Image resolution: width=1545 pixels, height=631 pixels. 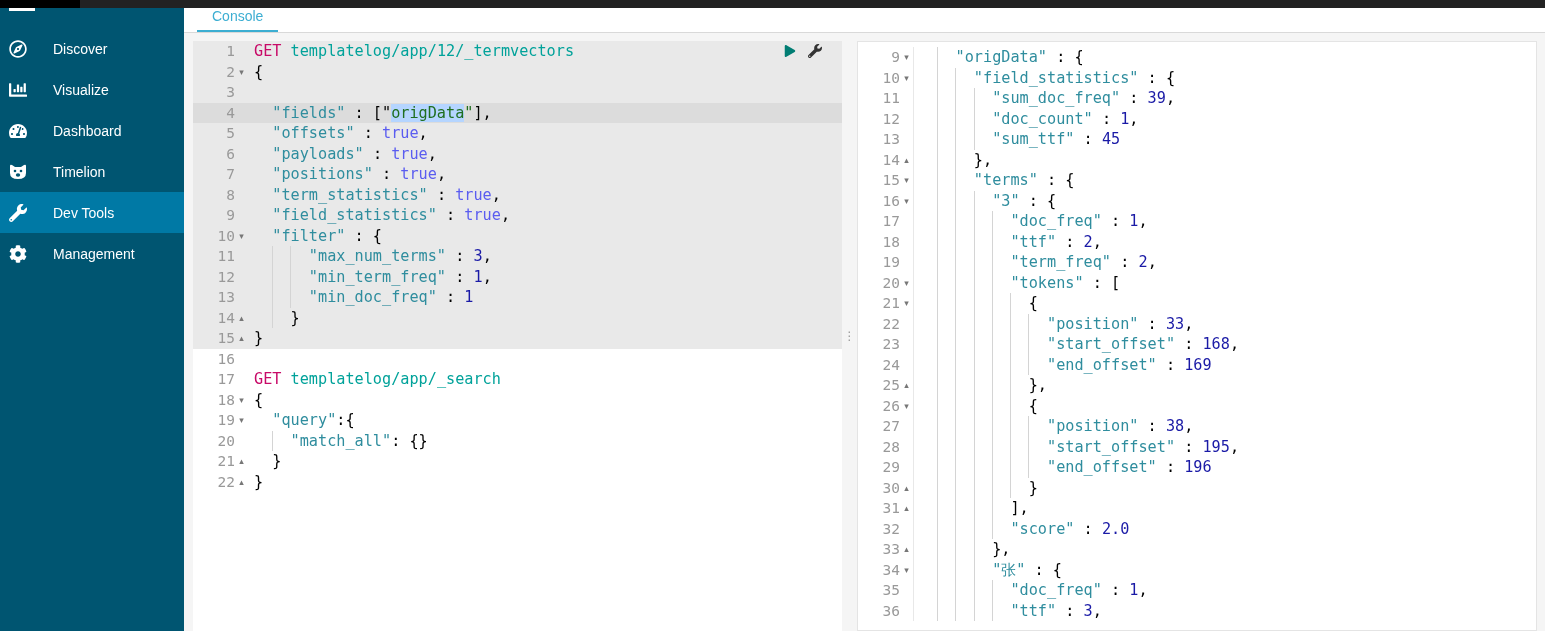 I want to click on line-number: 35, so click(x=891, y=590).